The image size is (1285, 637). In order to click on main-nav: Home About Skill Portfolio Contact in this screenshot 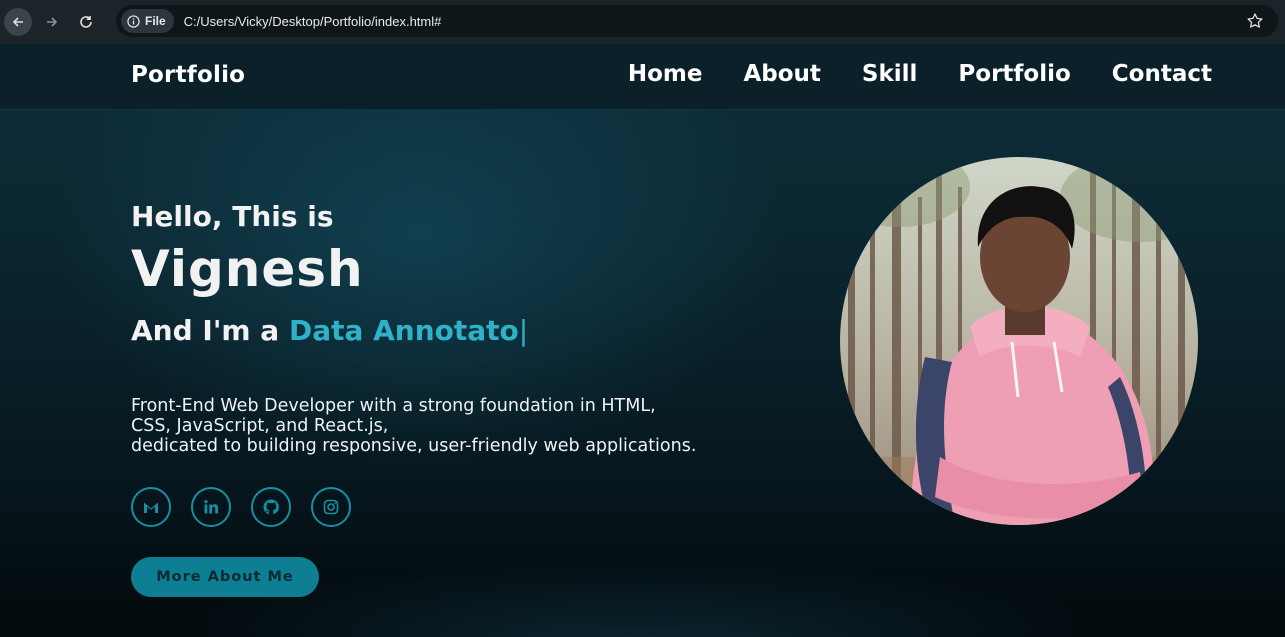, I will do `click(920, 74)`.